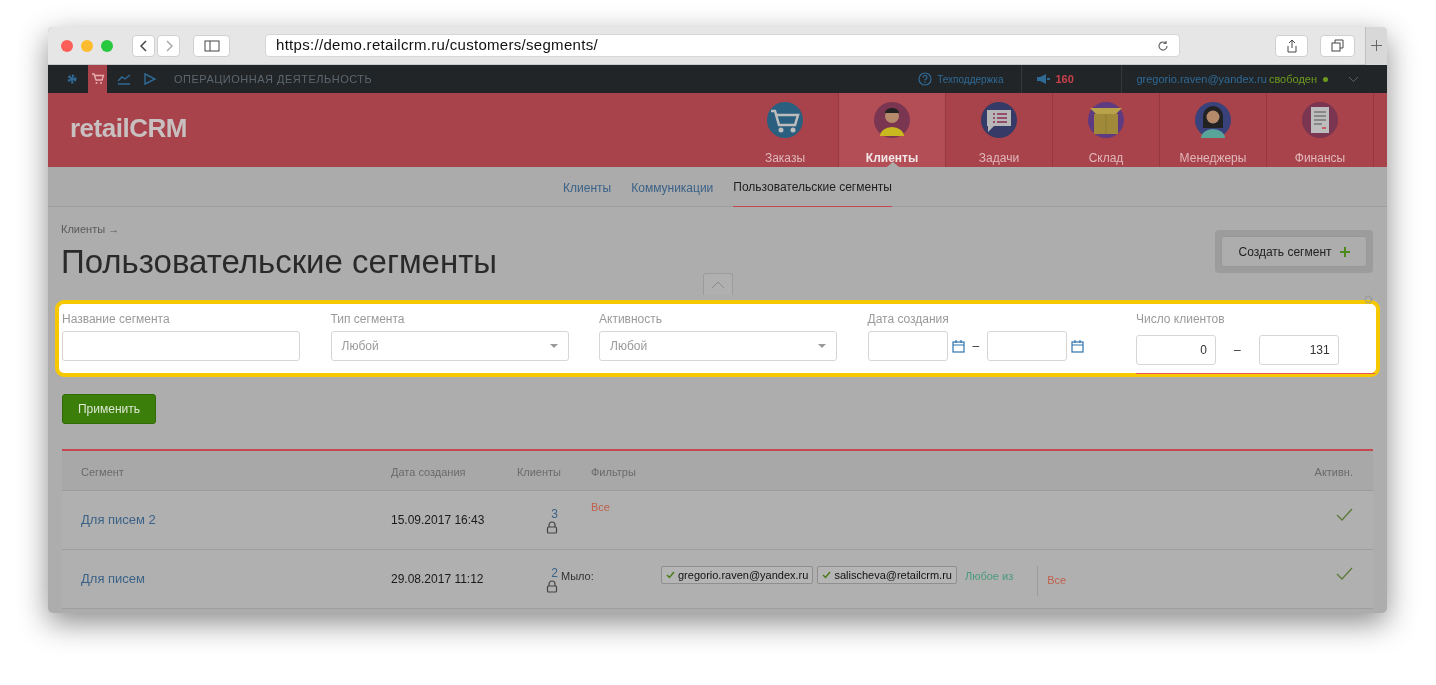  Describe the element at coordinates (554, 573) in the screenshot. I see `clients-count-link: 2` at that location.